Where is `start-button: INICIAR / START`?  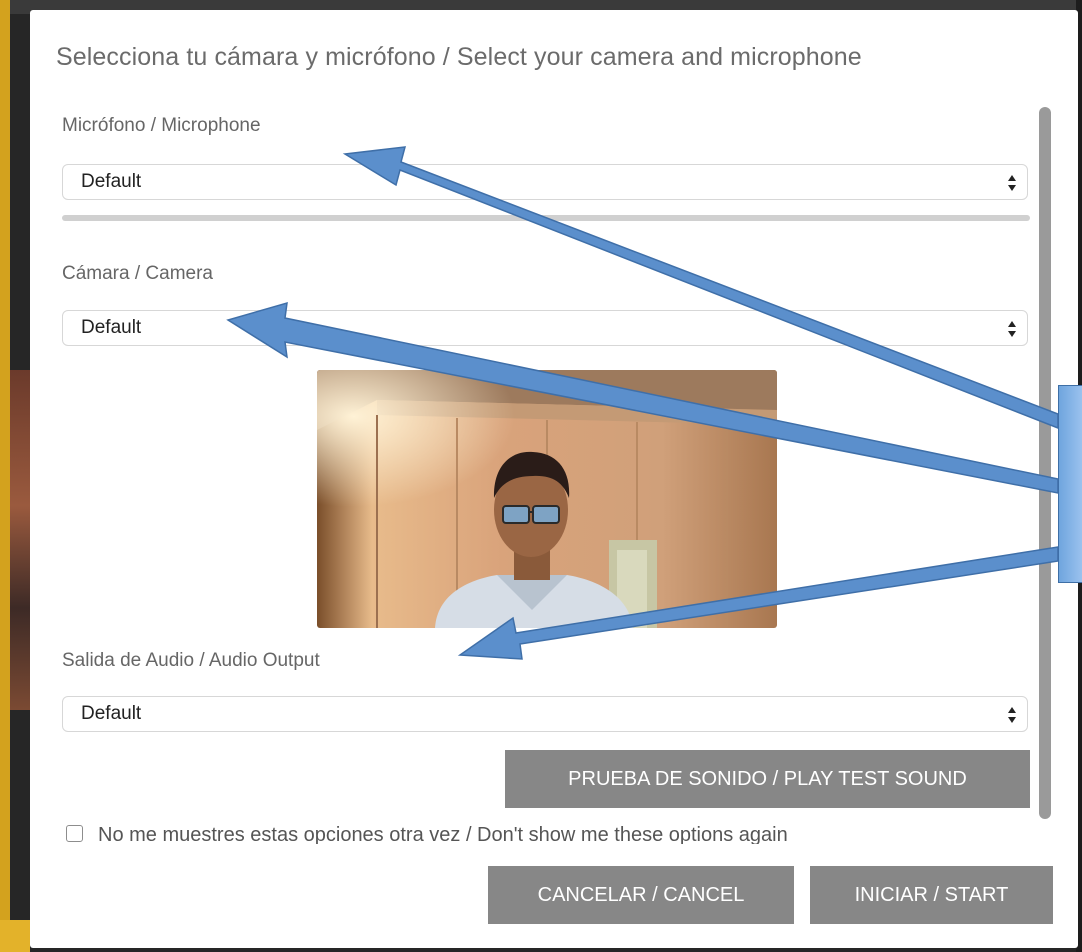 start-button: INICIAR / START is located at coordinates (931, 895).